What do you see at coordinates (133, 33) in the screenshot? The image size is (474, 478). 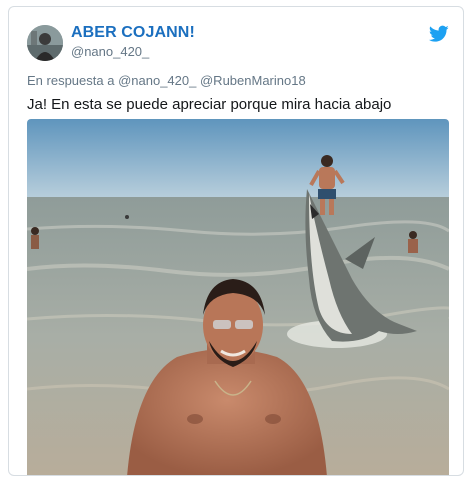 I see `display-name: ABER COJANN!` at bounding box center [133, 33].